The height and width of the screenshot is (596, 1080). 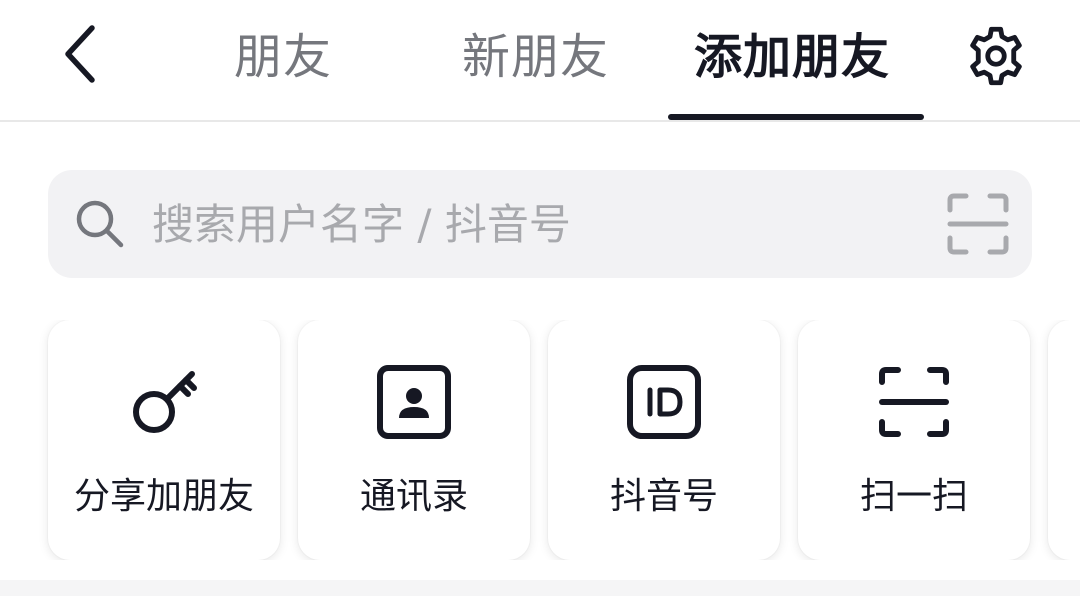 I want to click on settings-button, so click(x=996, y=56).